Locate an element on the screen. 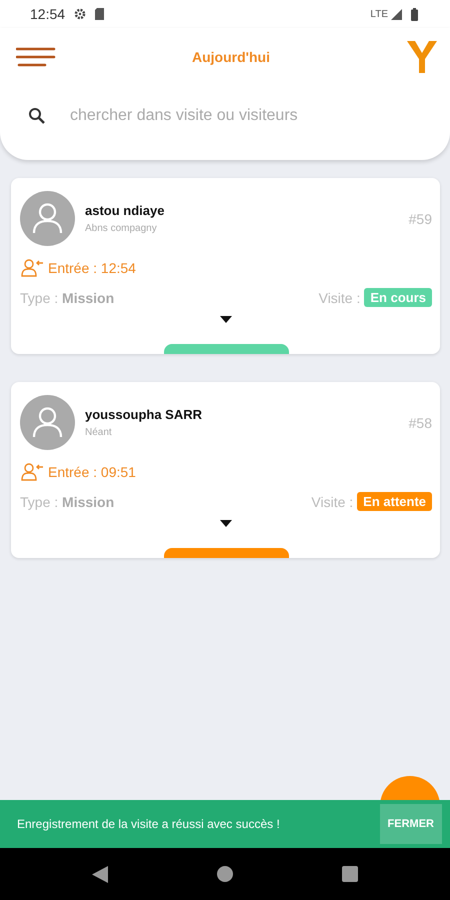 The image size is (450, 900). company-name: Néant is located at coordinates (99, 432).